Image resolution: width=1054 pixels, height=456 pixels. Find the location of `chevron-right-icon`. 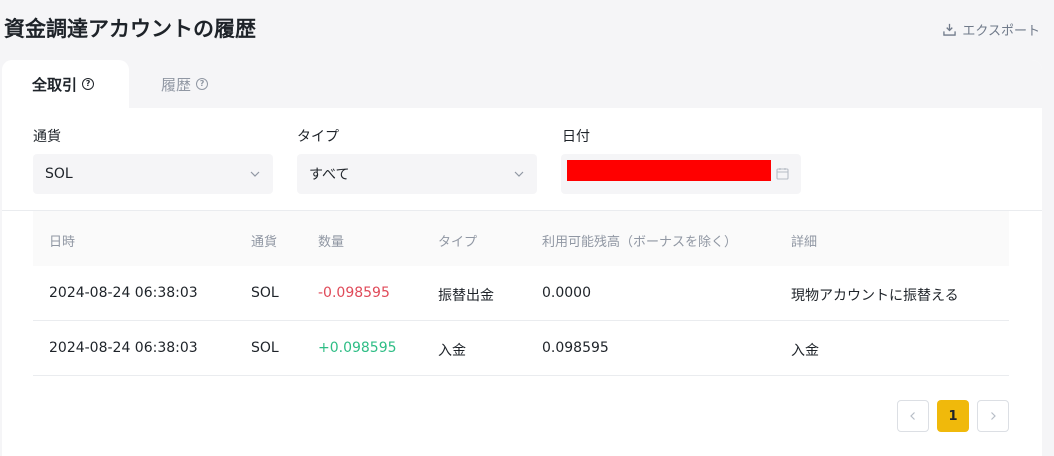

chevron-right-icon is located at coordinates (993, 416).